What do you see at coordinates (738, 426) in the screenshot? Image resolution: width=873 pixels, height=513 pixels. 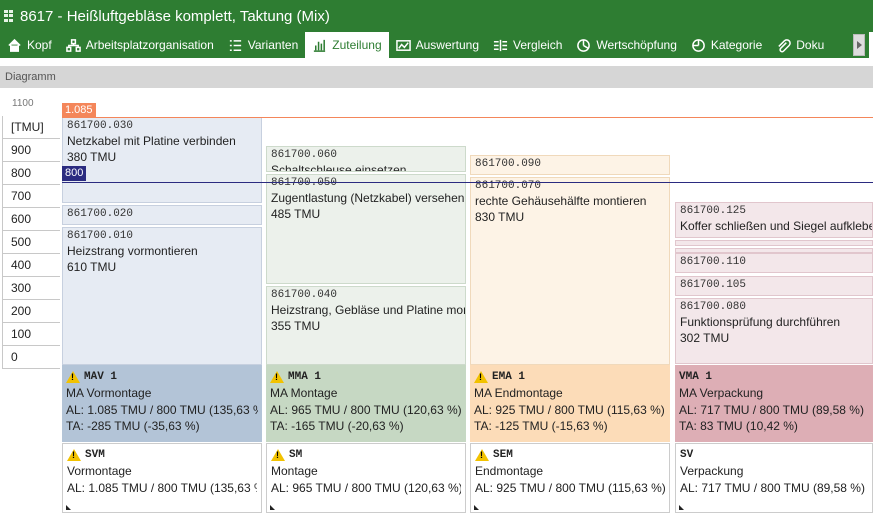 I see `station-ta: TA: 83 TMU (10,42 %)` at bounding box center [738, 426].